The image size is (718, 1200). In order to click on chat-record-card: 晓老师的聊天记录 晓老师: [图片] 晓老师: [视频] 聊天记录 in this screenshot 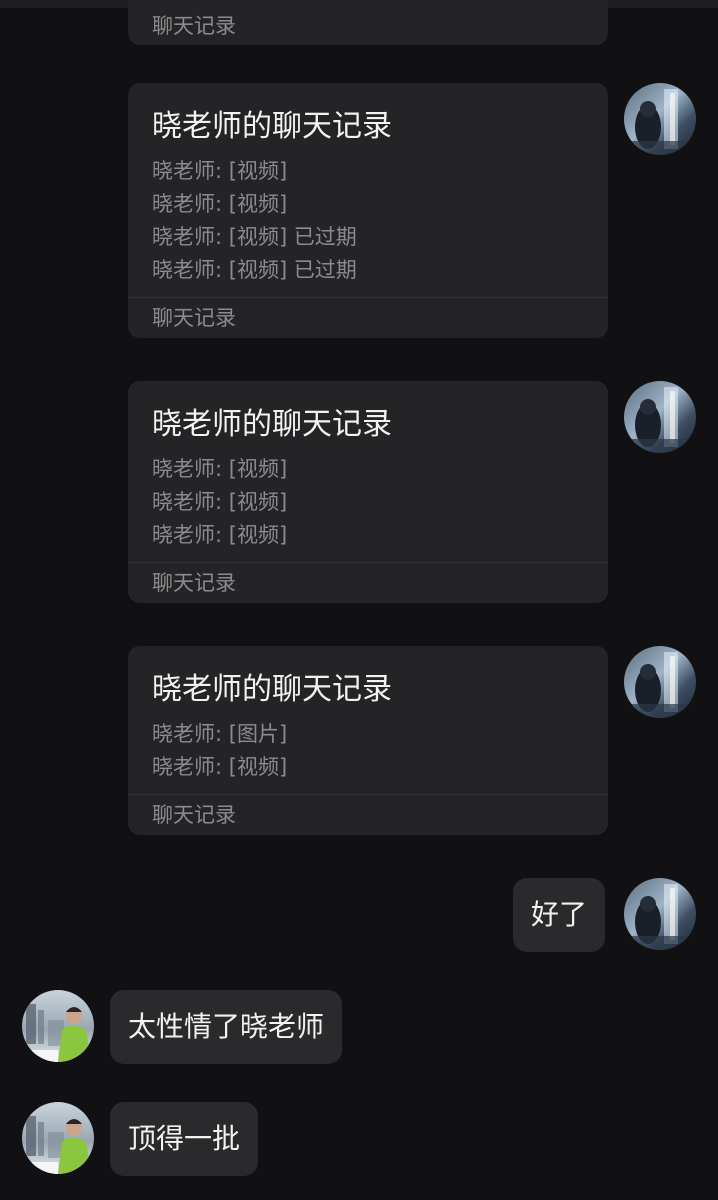, I will do `click(368, 740)`.